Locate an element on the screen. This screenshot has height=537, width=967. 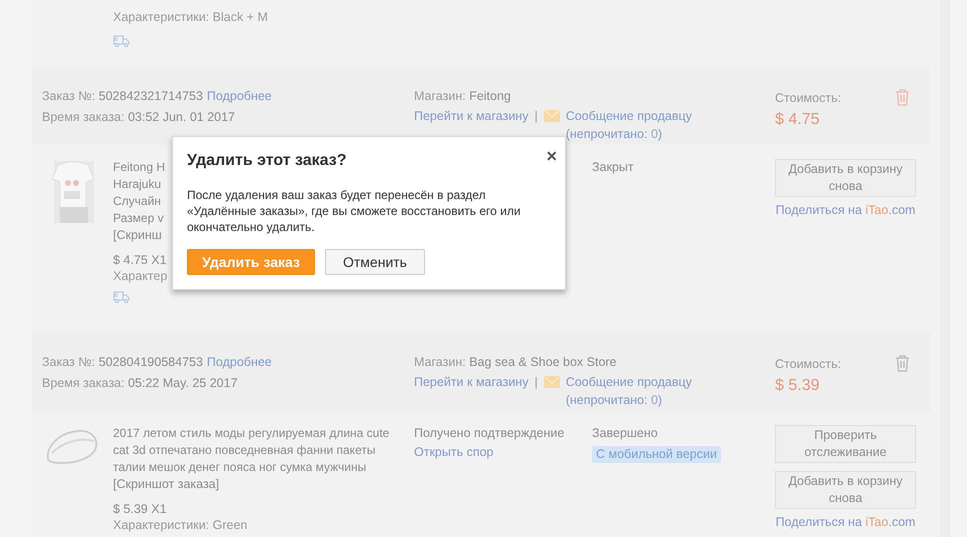
product-title: Размер v is located at coordinates (139, 218).